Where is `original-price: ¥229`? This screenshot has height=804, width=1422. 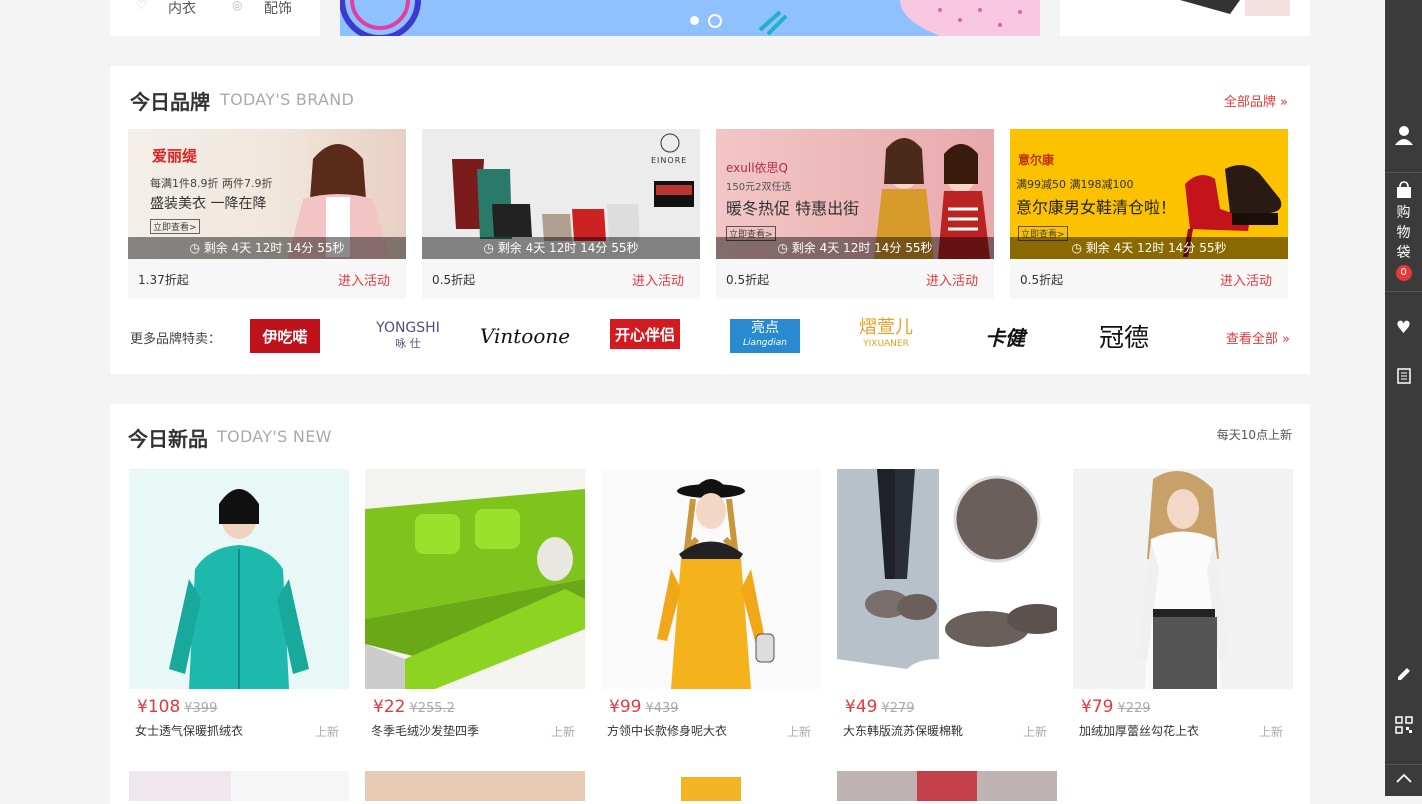 original-price: ¥229 is located at coordinates (1134, 708).